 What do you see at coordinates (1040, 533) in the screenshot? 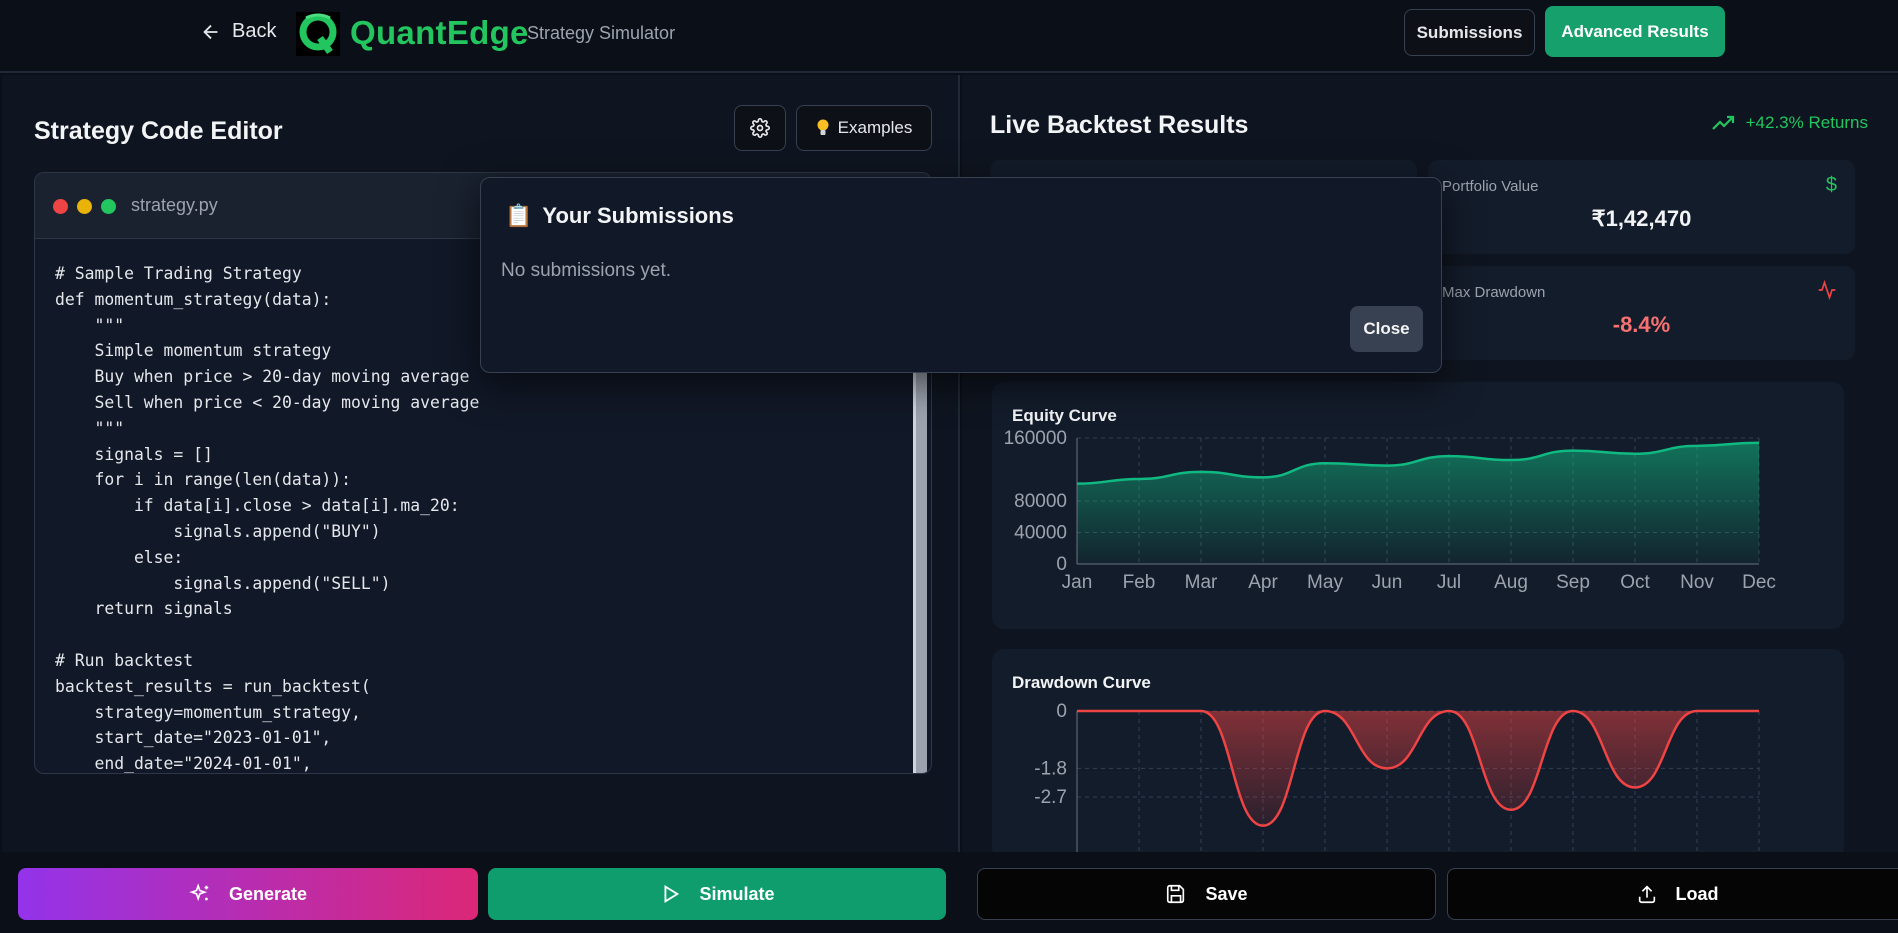
I see `y-tick-label: 40000` at bounding box center [1040, 533].